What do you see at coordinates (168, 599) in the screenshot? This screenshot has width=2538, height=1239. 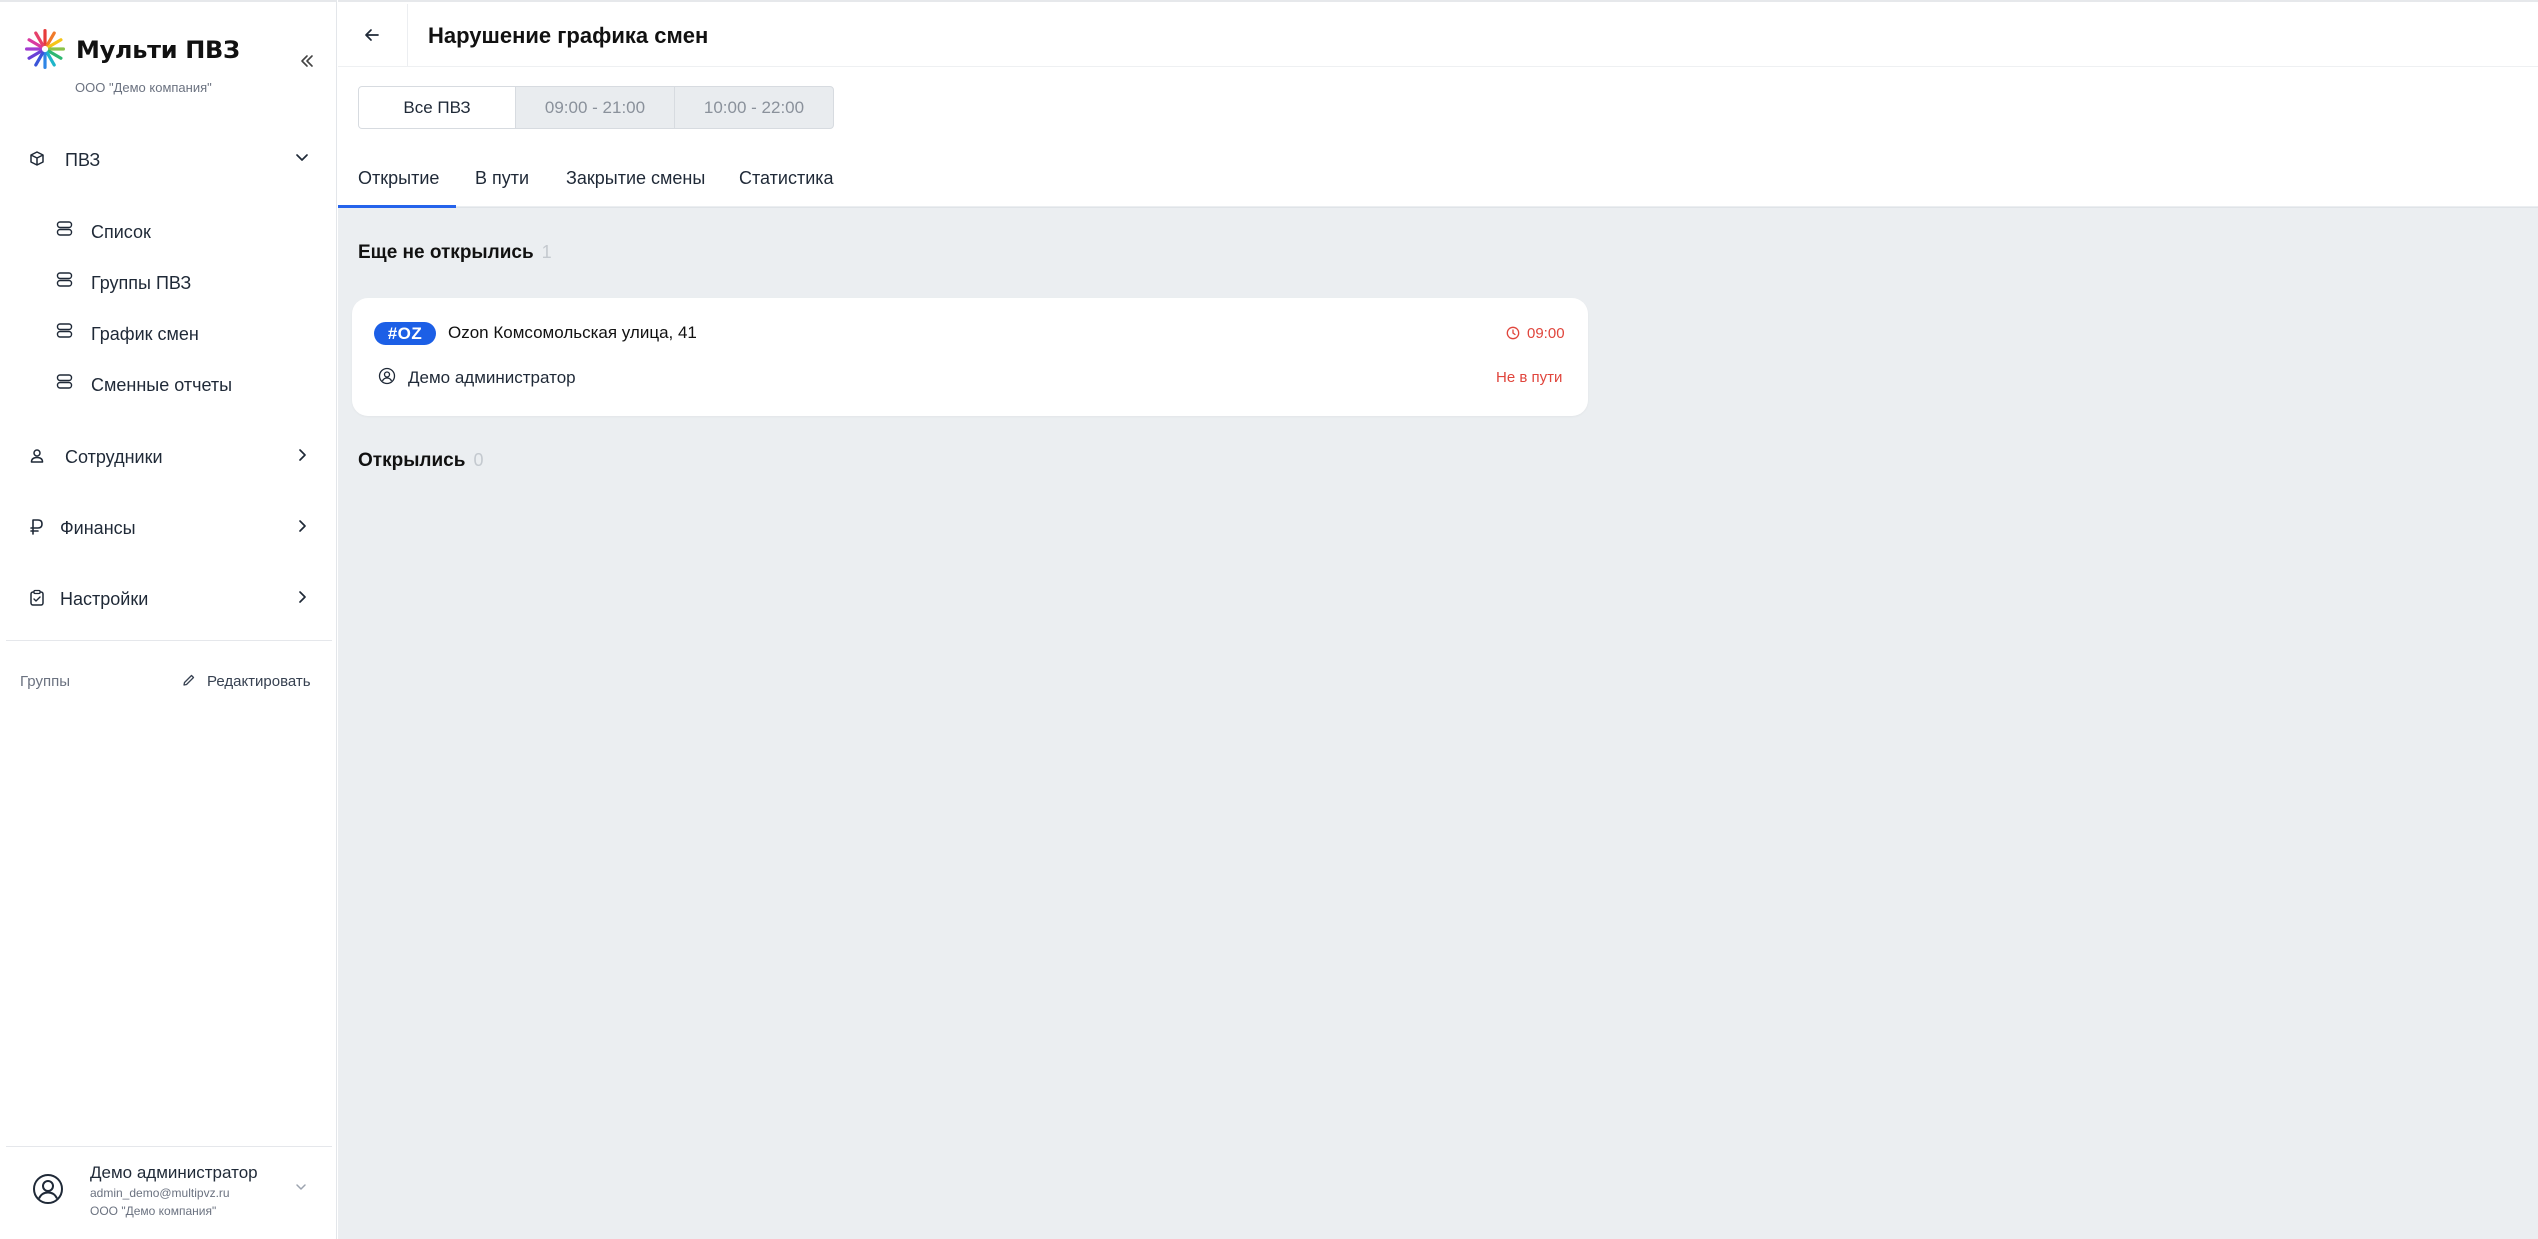 I see `sidebar-item-settings: Настройки` at bounding box center [168, 599].